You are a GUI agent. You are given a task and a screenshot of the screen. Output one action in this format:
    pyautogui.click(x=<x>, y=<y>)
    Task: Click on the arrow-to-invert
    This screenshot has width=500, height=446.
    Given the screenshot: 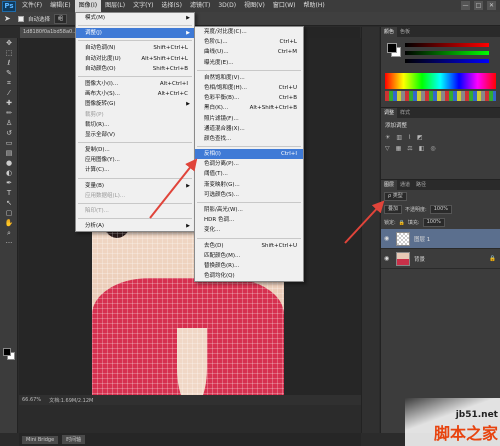 What is the action you would take?
    pyautogui.click(x=173, y=188)
    